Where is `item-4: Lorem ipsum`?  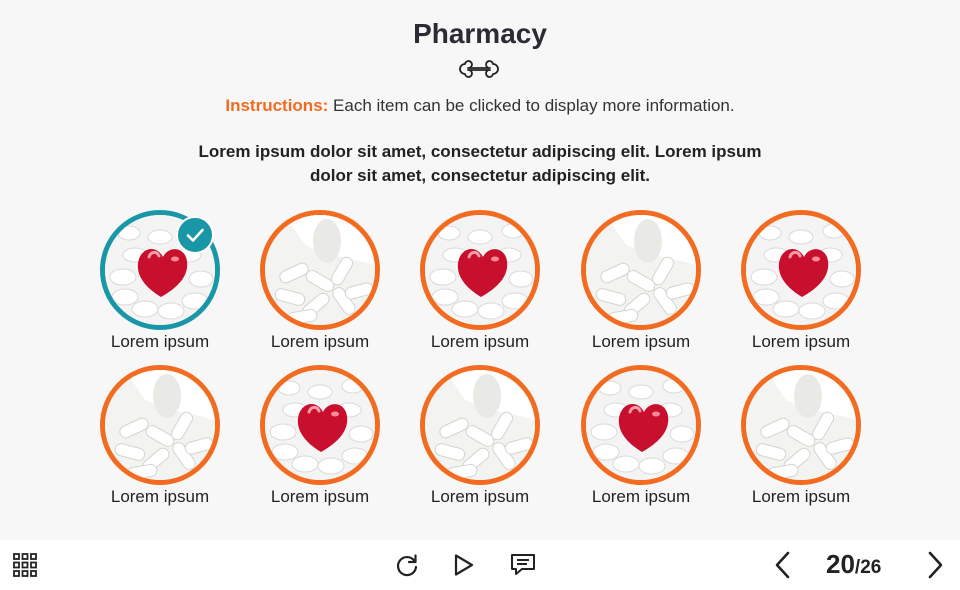
item-4: Lorem ipsum is located at coordinates (641, 285).